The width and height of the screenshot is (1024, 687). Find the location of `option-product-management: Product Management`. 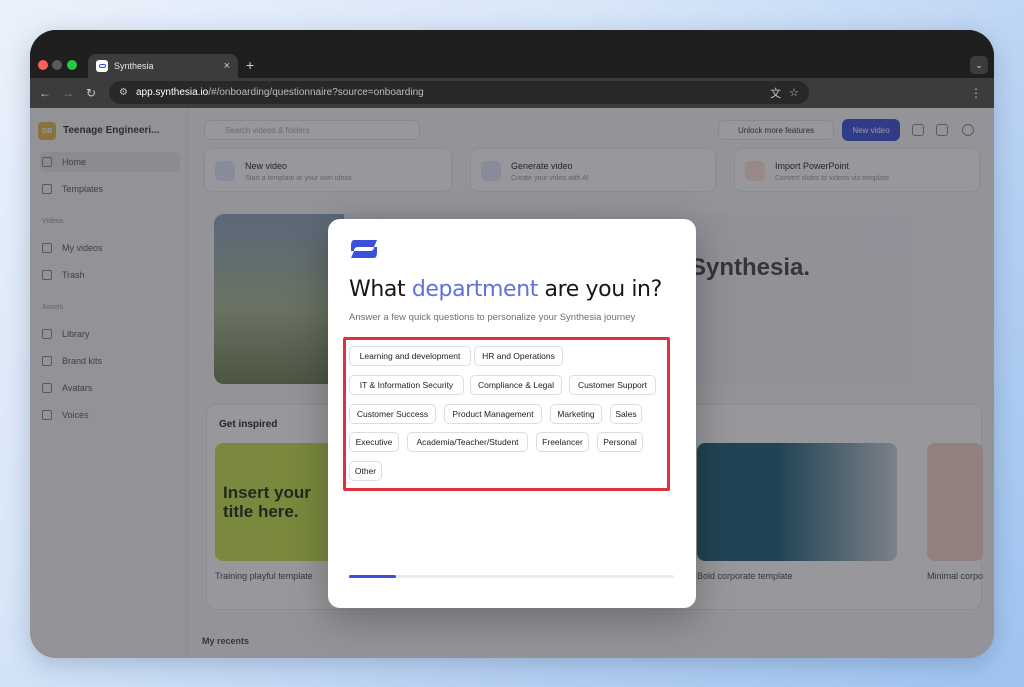

option-product-management: Product Management is located at coordinates (493, 414).